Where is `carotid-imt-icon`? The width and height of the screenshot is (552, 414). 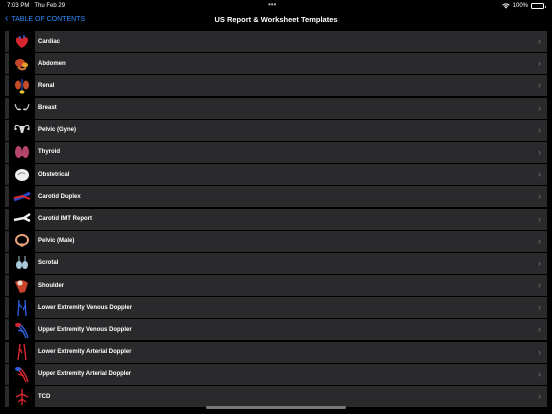
carotid-imt-icon is located at coordinates (22, 219).